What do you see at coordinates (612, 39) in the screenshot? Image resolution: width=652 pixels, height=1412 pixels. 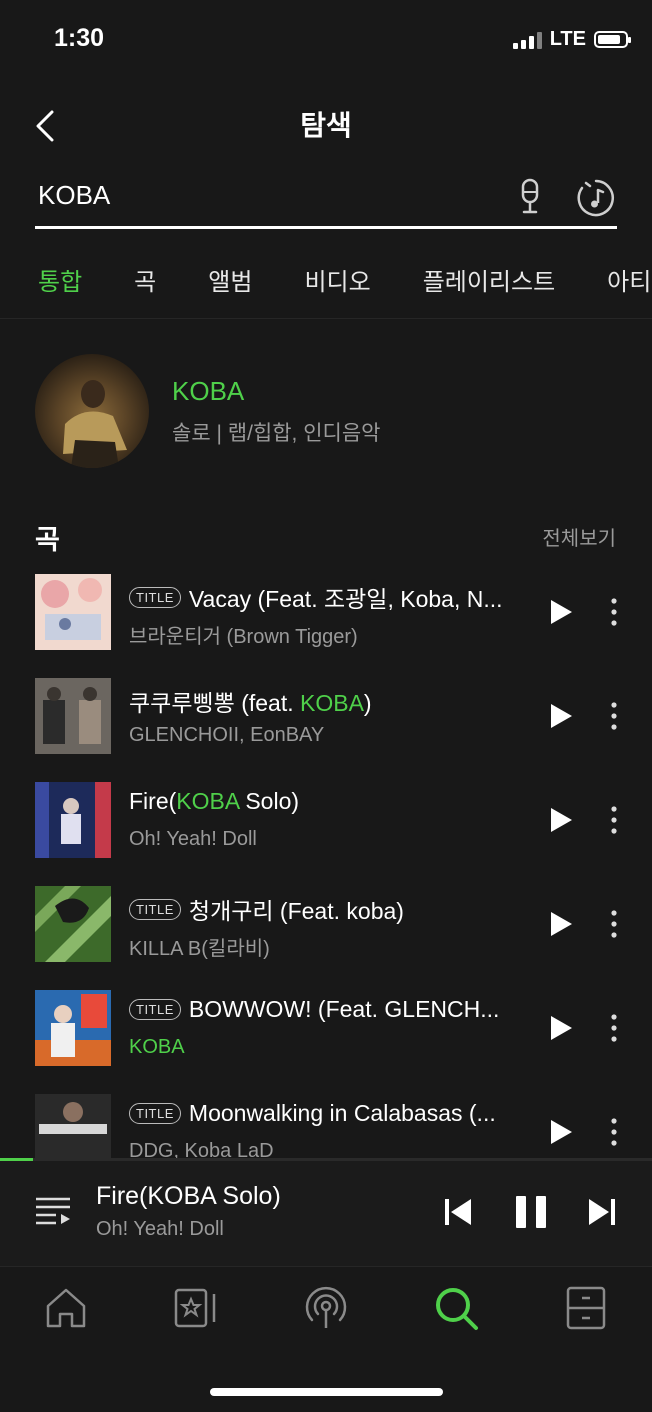 I see `battery-icon` at bounding box center [612, 39].